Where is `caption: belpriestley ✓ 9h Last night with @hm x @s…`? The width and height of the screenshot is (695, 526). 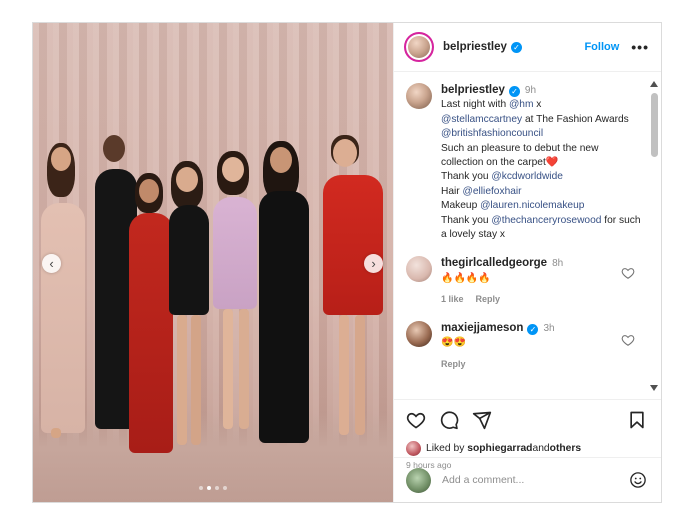 caption: belpriestley ✓ 9h Last night with @hm x @s… is located at coordinates (526, 162).